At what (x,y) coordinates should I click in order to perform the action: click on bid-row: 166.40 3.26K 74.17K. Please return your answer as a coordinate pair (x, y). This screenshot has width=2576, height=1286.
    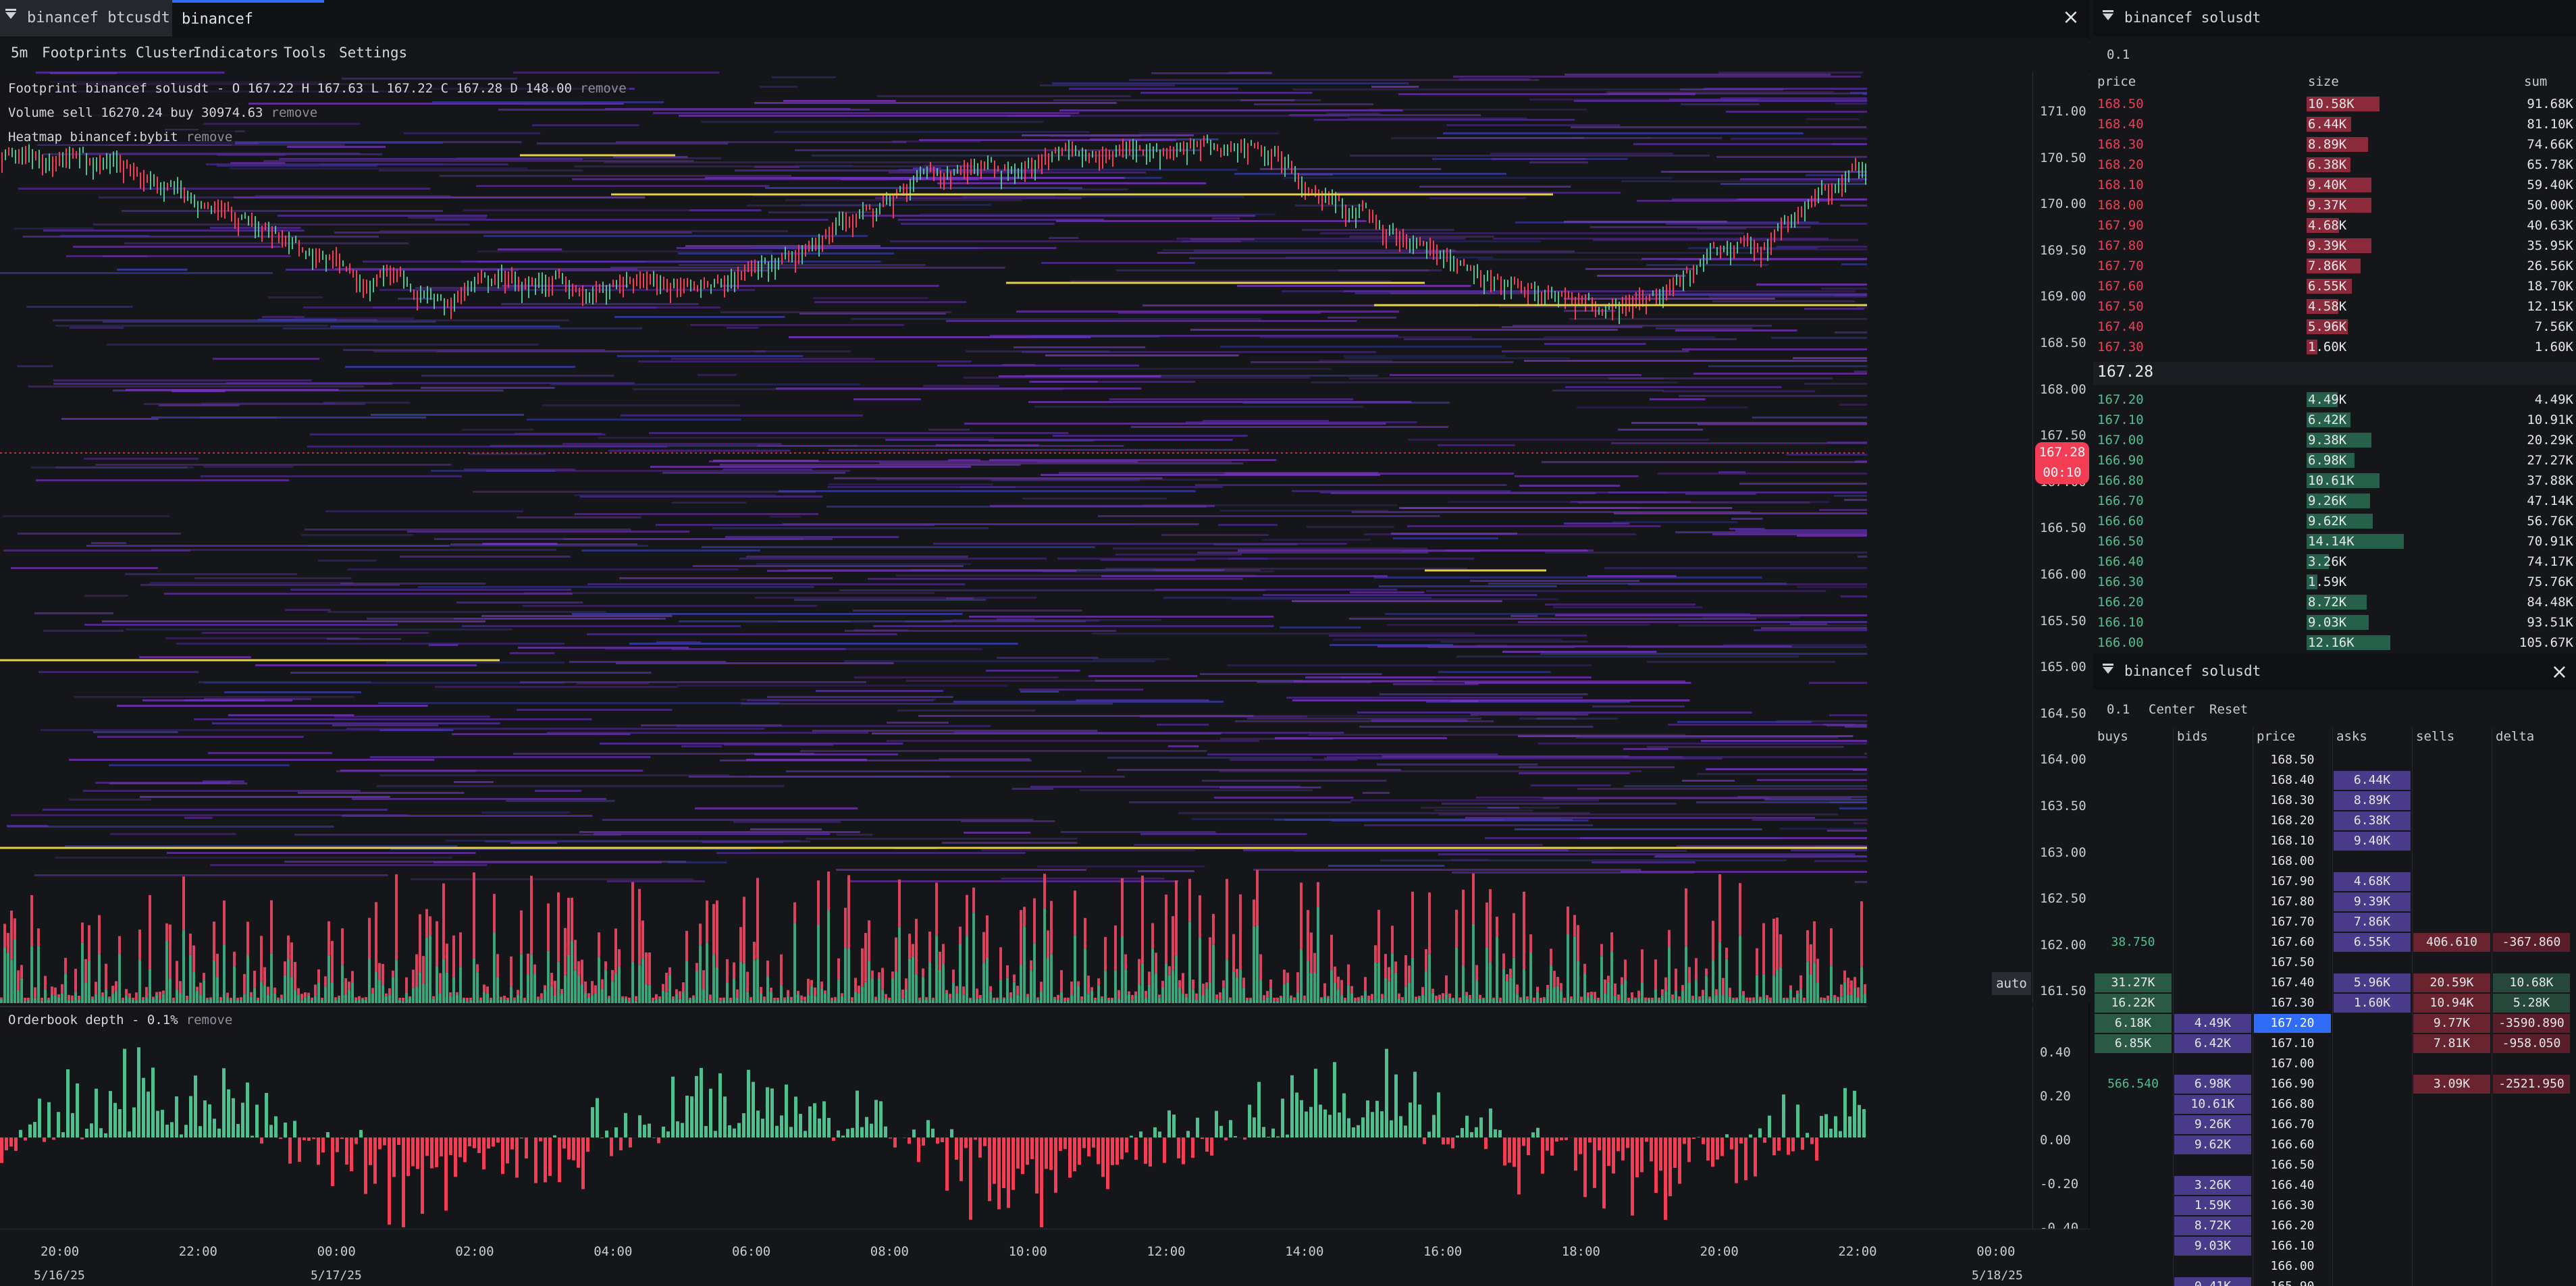
    Looking at the image, I should click on (2334, 562).